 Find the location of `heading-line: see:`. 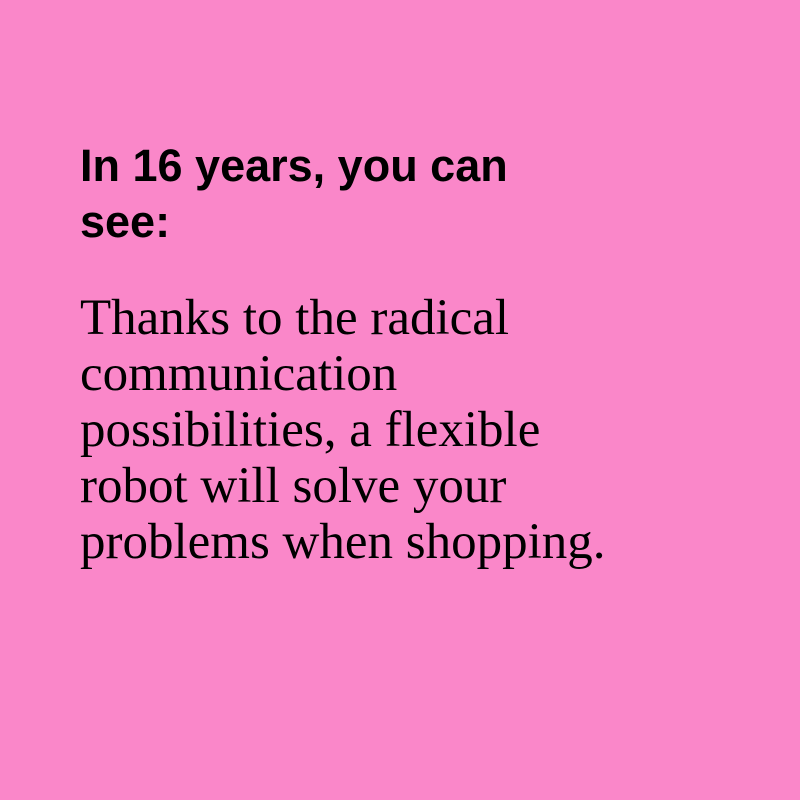

heading-line: see: is located at coordinates (125, 221).